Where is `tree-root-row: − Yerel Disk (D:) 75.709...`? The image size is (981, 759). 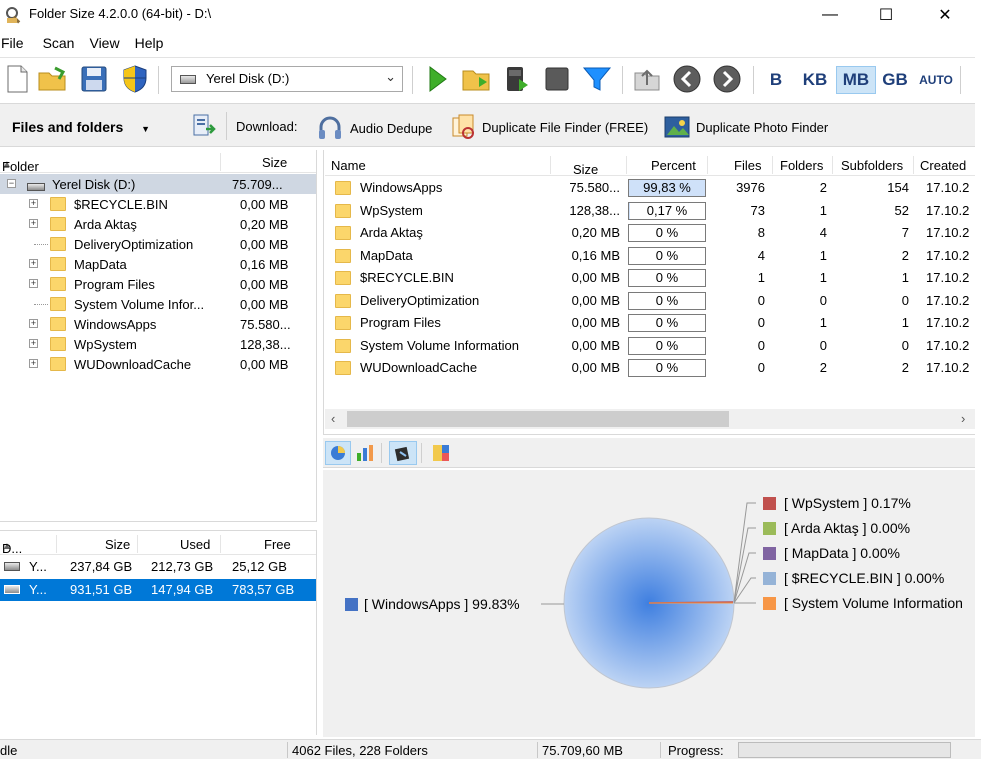
tree-root-row: − Yerel Disk (D:) 75.709... is located at coordinates (158, 184).